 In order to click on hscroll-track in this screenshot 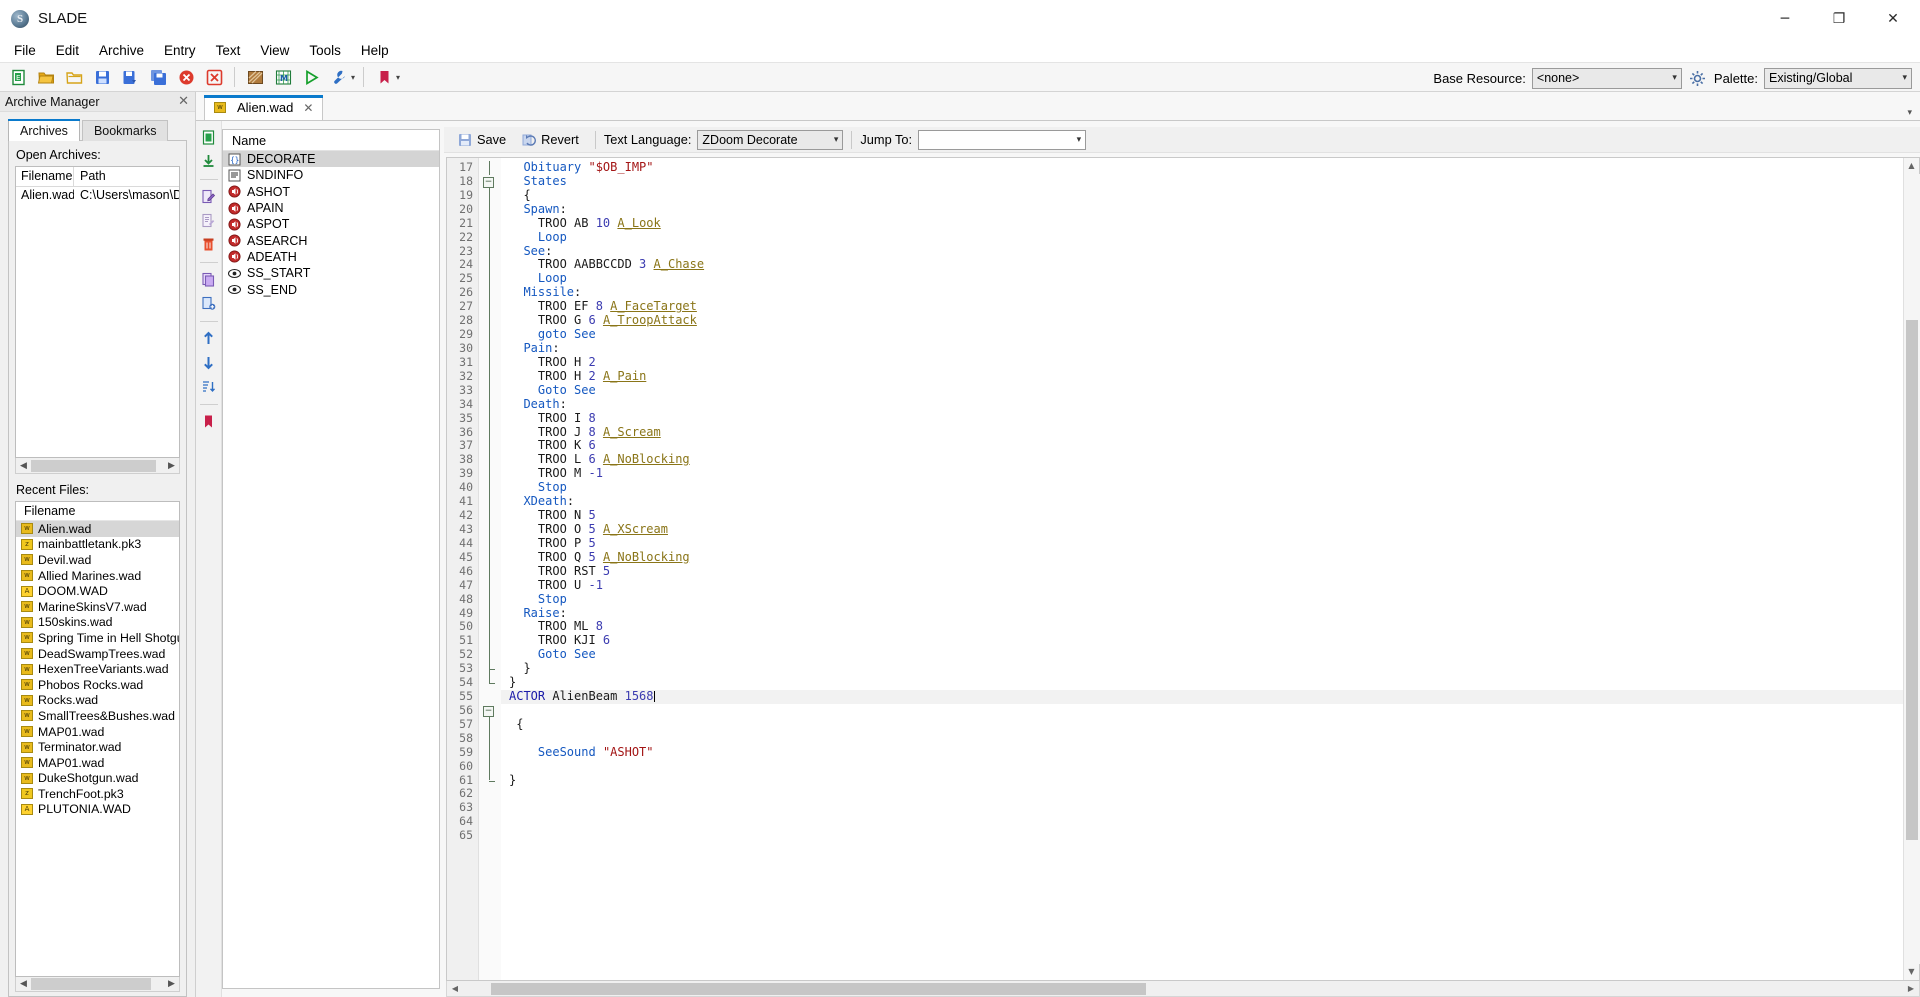, I will do `click(97, 465)`.